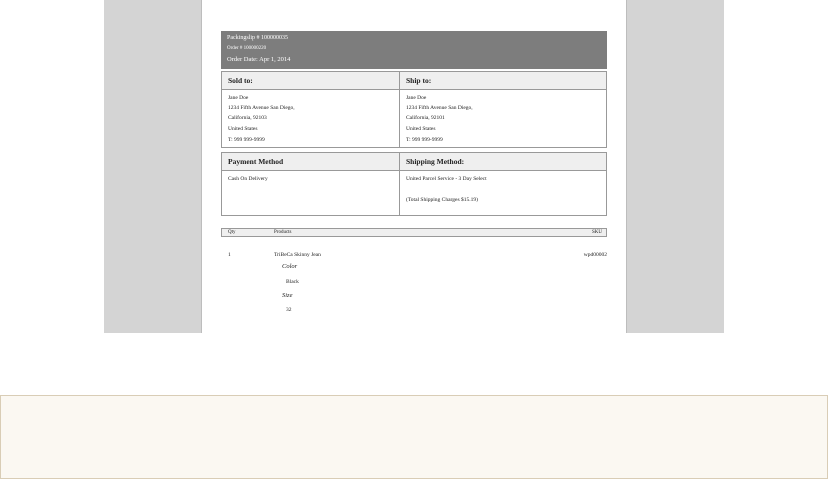 The height and width of the screenshot is (479, 828). I want to click on item-name: TriBeCa Skinny Jean, so click(297, 255).